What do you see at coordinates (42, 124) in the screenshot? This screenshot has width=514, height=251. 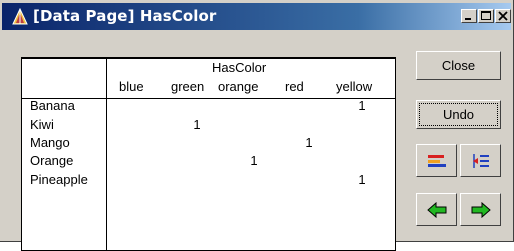 I see `row-label-kiwi: Kiwi` at bounding box center [42, 124].